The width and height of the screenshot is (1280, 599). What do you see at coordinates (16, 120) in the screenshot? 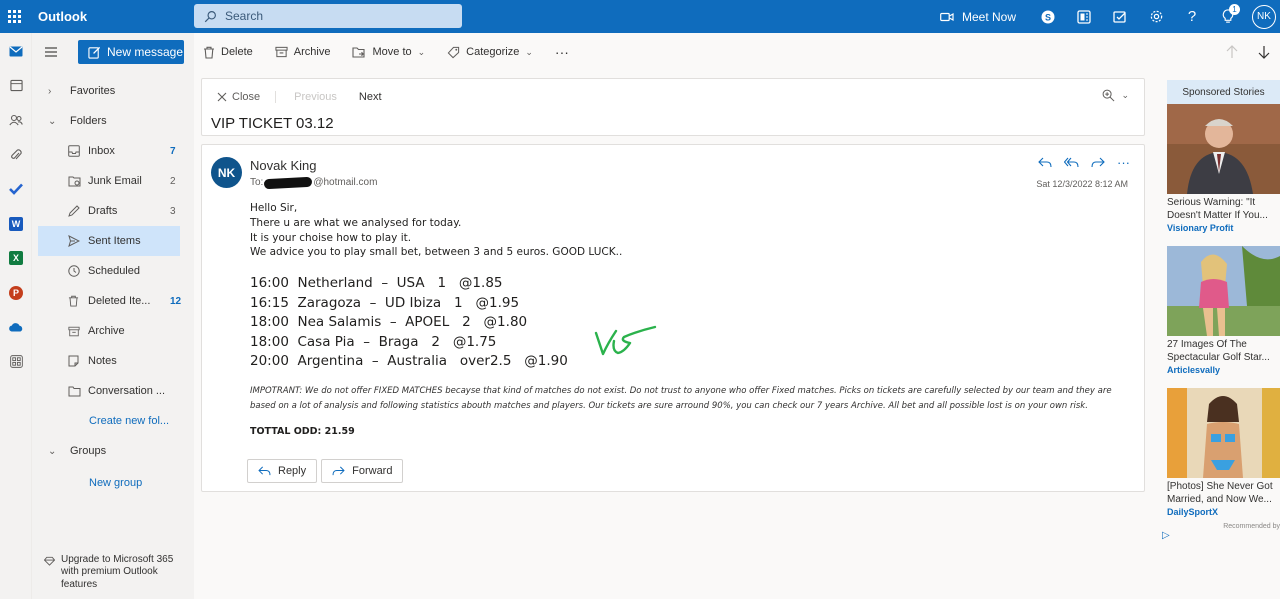
I see `rail-people` at bounding box center [16, 120].